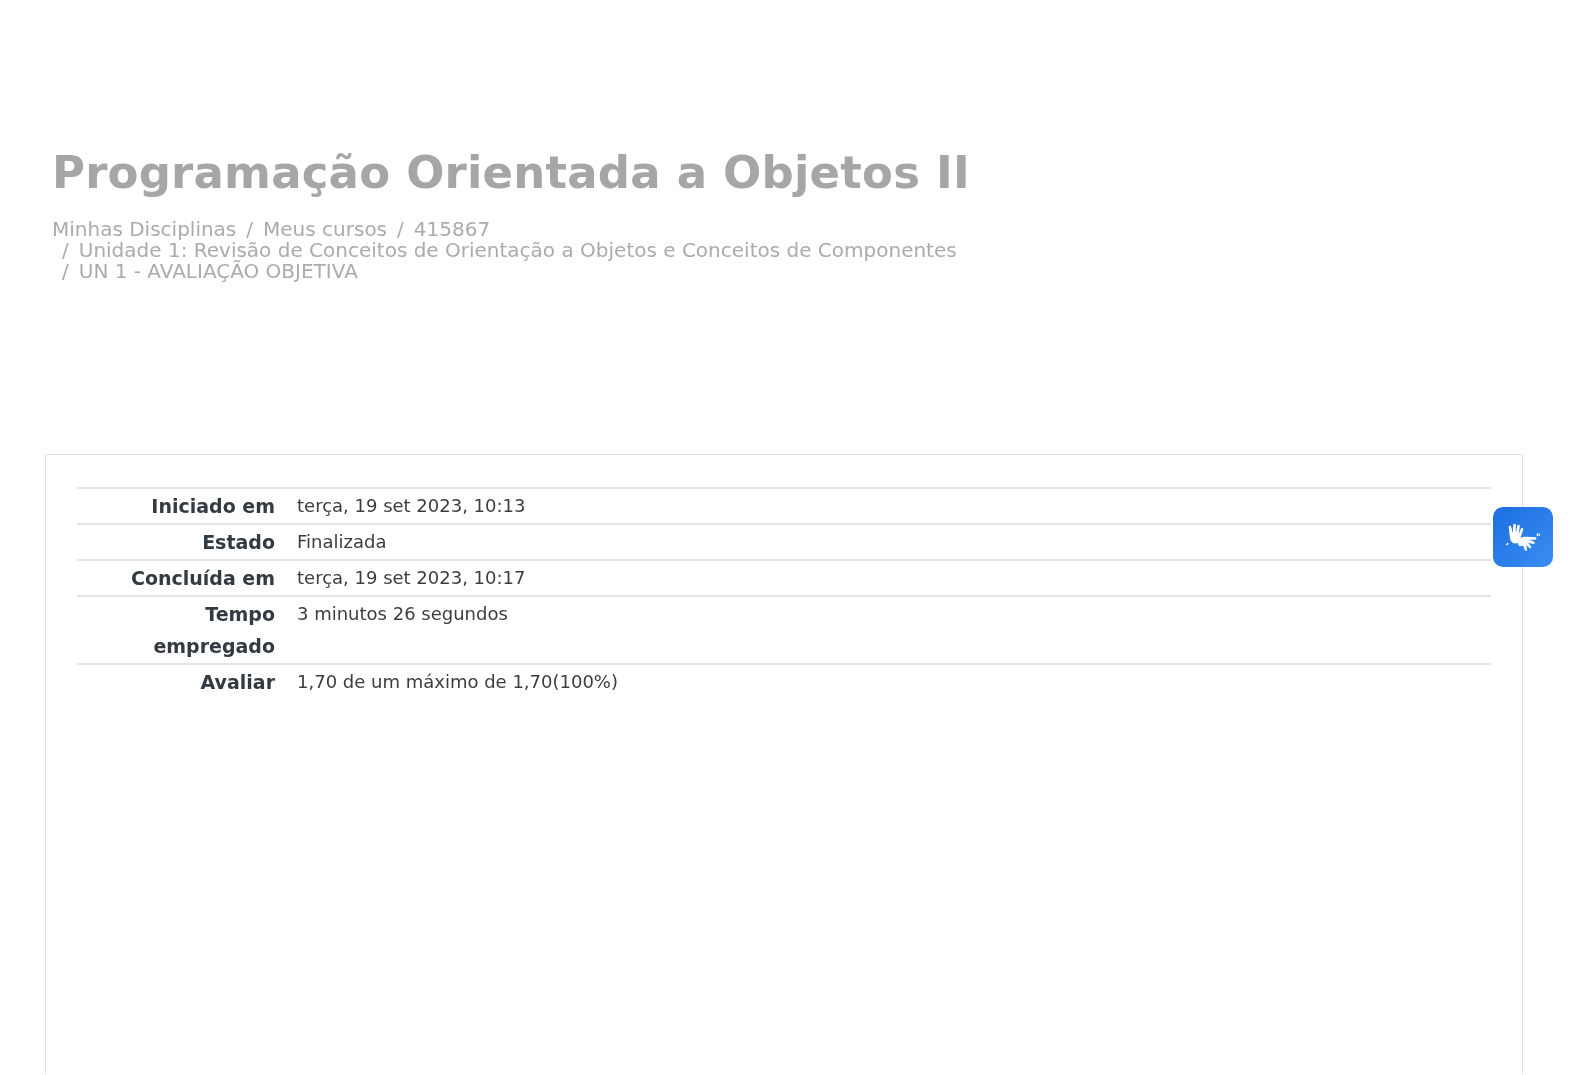 This screenshot has width=1570, height=1075. I want to click on breadcrumb-link: Unidade 1: Revisão de Conceitos de Orientação a Objetos e Conceitos de Componentes, so click(517, 250).